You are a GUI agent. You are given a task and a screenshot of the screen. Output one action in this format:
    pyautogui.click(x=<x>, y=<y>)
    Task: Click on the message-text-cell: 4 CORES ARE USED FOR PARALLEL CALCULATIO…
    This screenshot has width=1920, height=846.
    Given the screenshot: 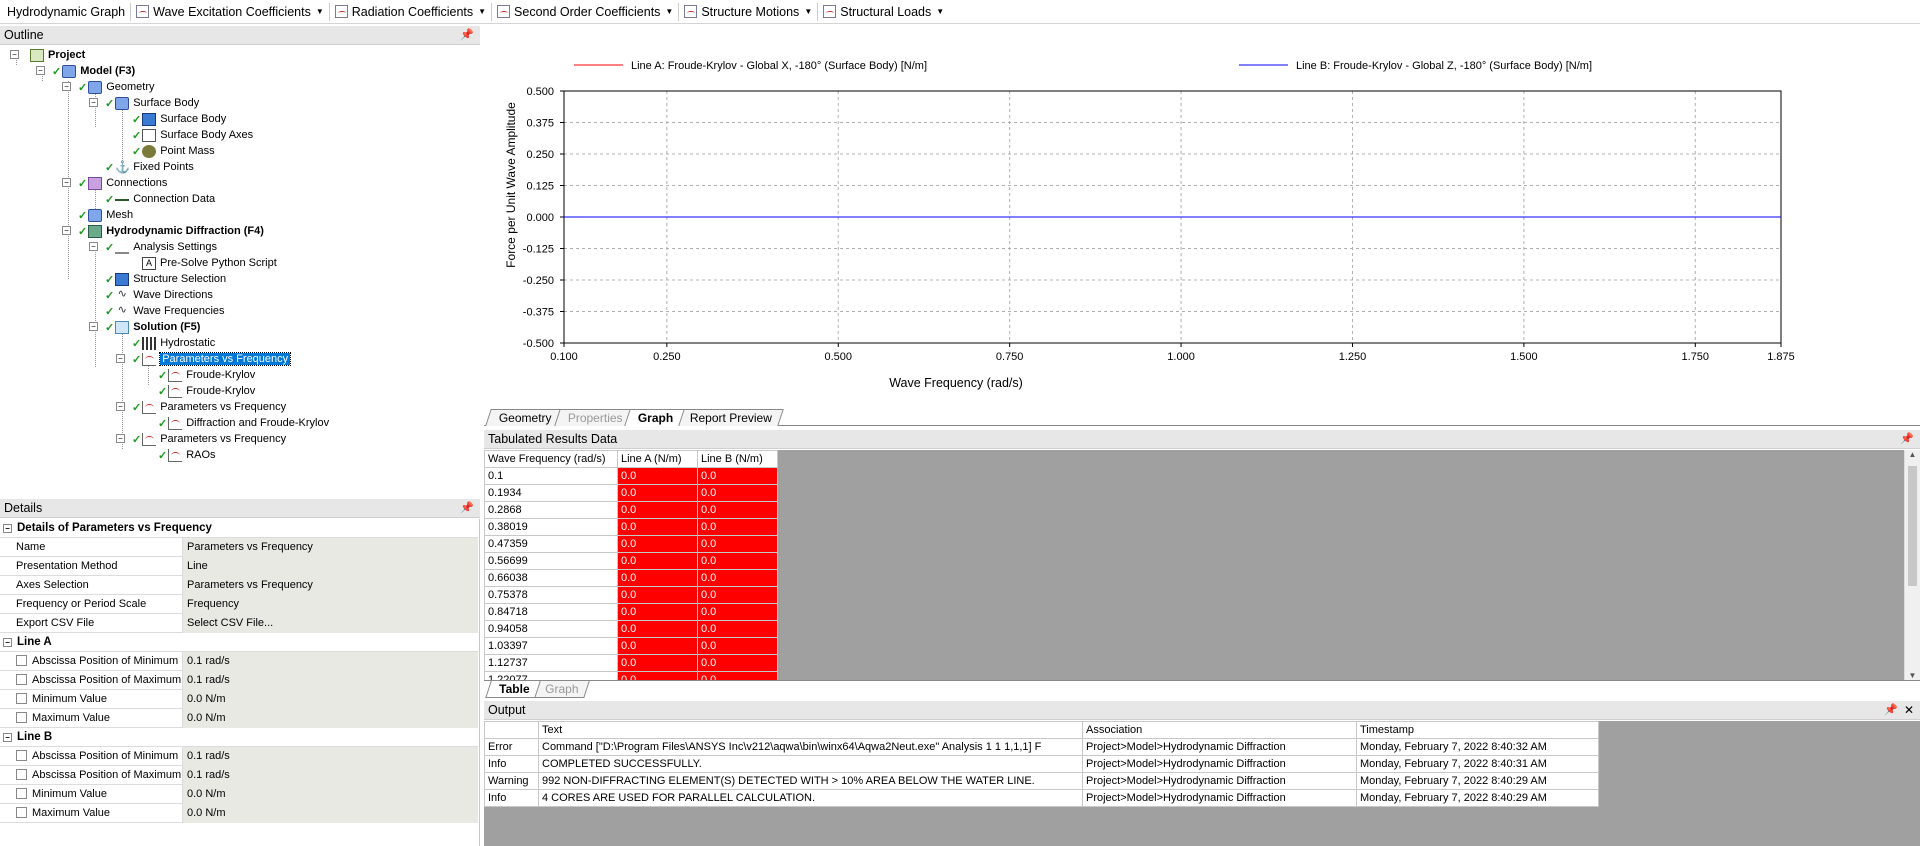 What is the action you would take?
    pyautogui.click(x=810, y=798)
    